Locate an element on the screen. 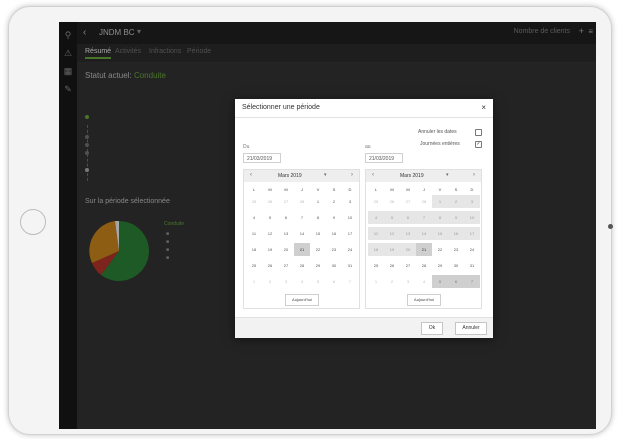 This screenshot has width=618, height=439. cancel-button: Annuler is located at coordinates (471, 328).